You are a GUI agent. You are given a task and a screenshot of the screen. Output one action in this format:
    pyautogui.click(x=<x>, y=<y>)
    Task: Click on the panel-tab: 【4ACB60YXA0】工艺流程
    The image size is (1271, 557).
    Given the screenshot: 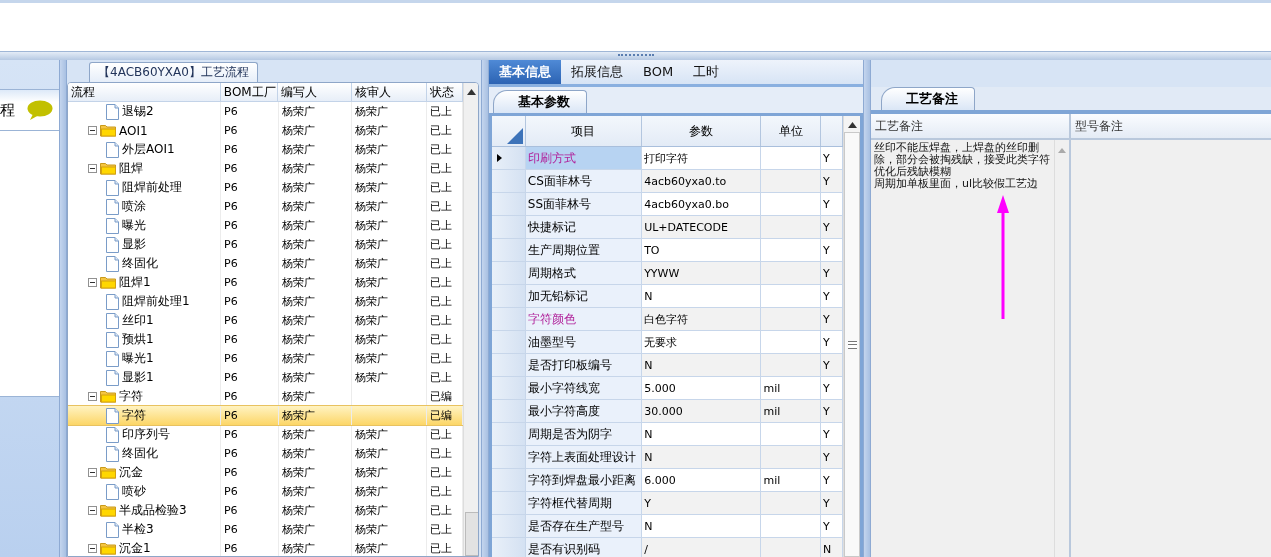 What is the action you would take?
    pyautogui.click(x=173, y=72)
    